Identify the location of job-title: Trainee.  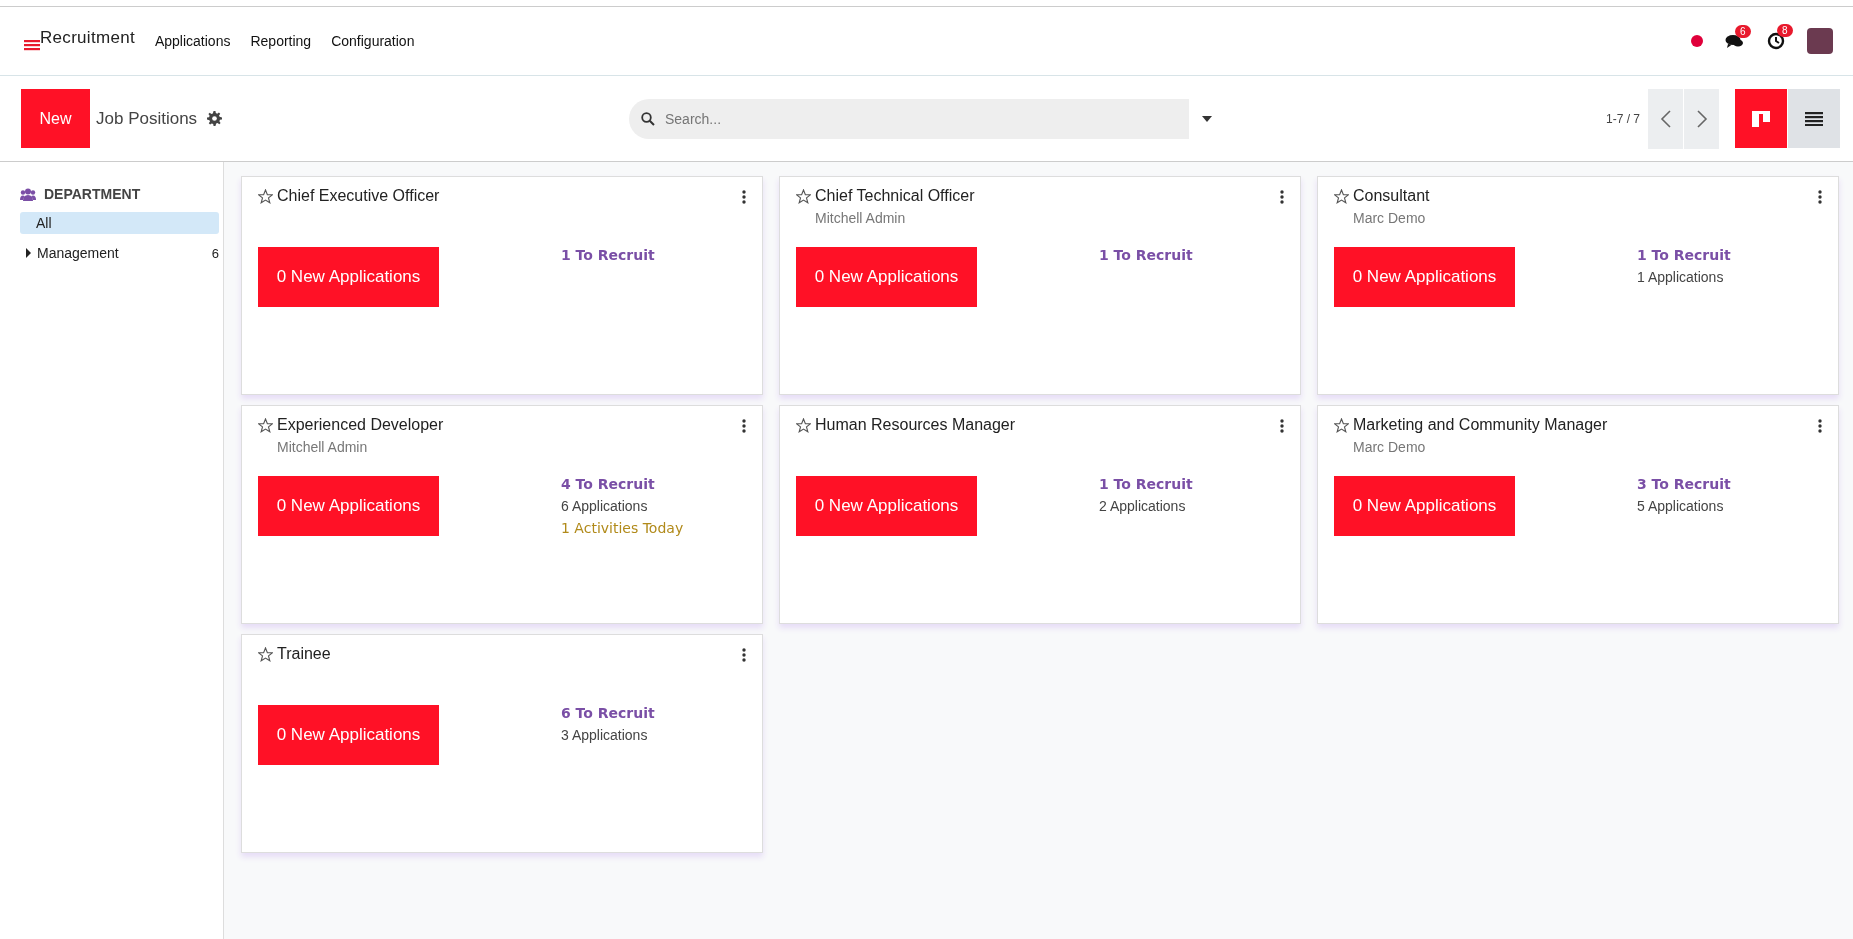
(304, 654).